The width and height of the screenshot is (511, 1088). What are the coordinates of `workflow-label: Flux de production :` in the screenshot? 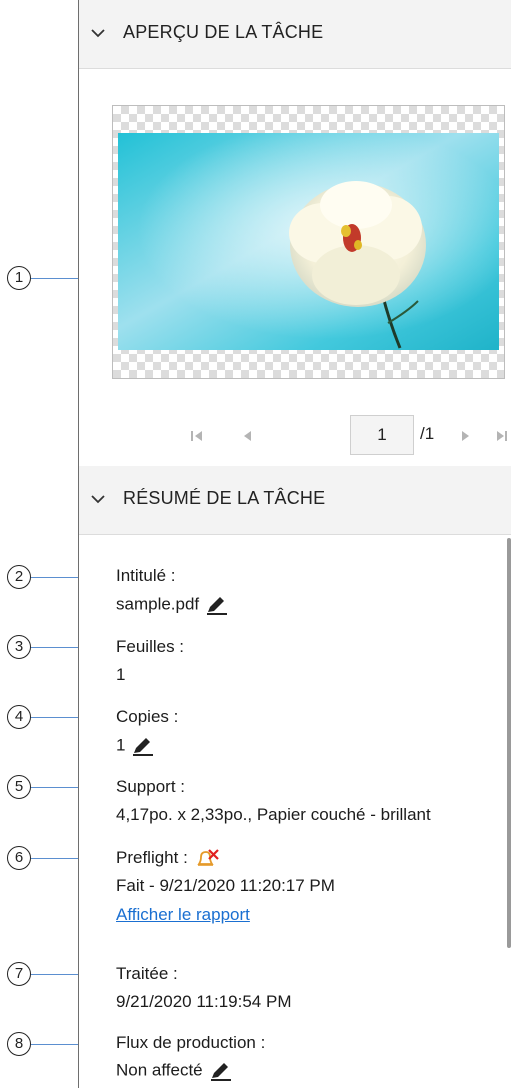 It's located at (191, 1042).